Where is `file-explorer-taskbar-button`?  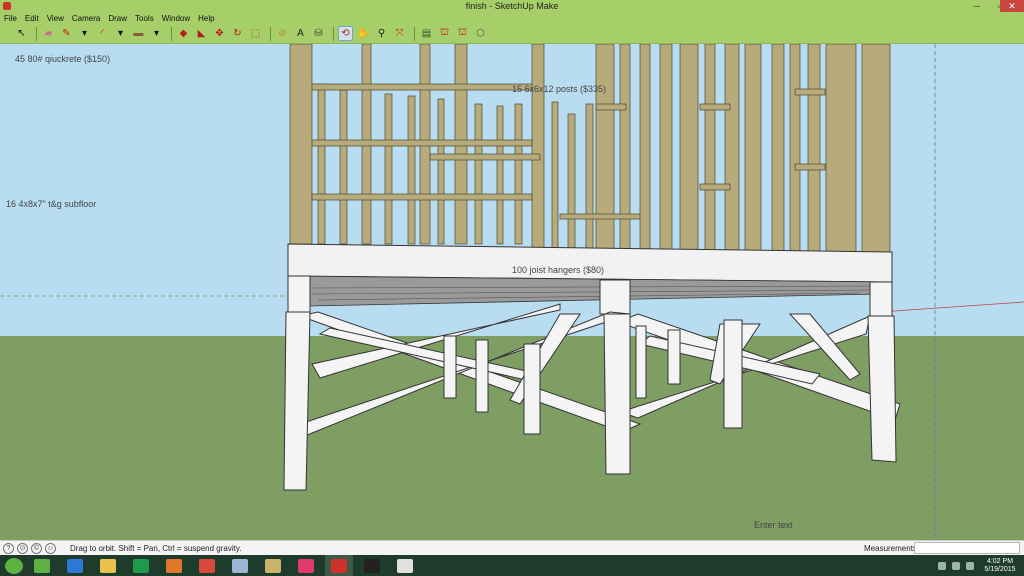
file-explorer-taskbar-button is located at coordinates (108, 565).